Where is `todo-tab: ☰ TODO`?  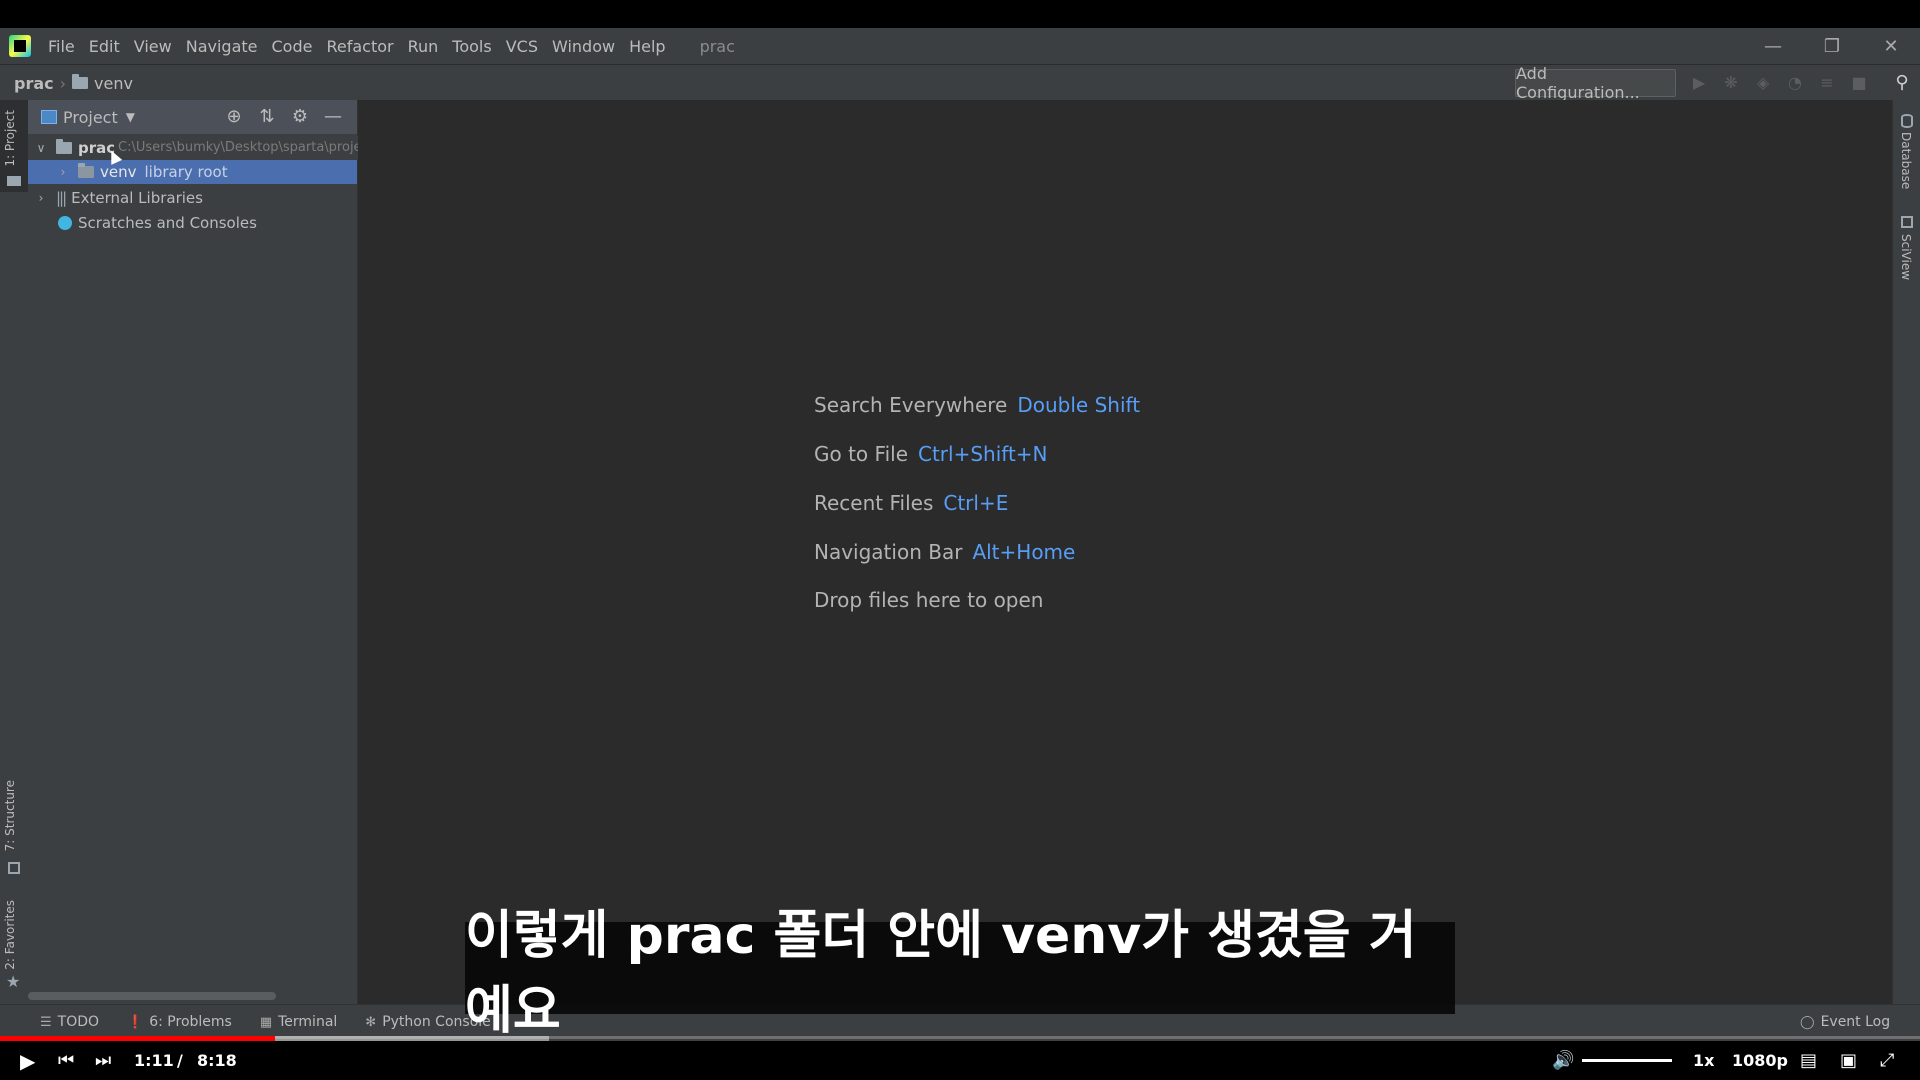
todo-tab: ☰ TODO is located at coordinates (76, 1022).